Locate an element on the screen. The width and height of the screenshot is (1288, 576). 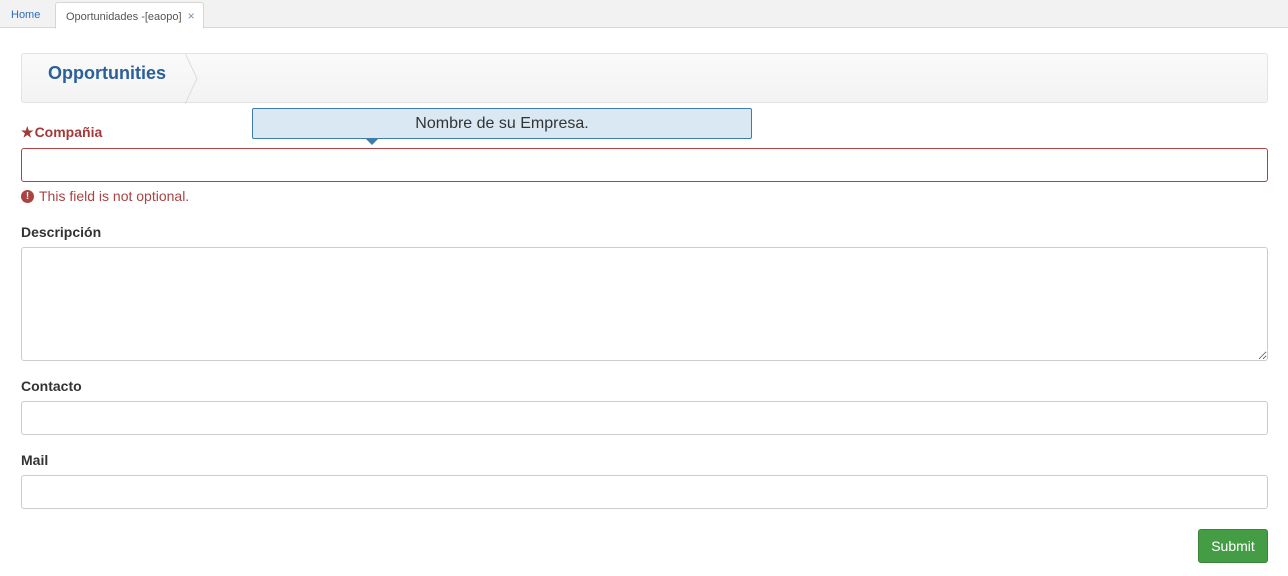
contact-input is located at coordinates (644, 418).